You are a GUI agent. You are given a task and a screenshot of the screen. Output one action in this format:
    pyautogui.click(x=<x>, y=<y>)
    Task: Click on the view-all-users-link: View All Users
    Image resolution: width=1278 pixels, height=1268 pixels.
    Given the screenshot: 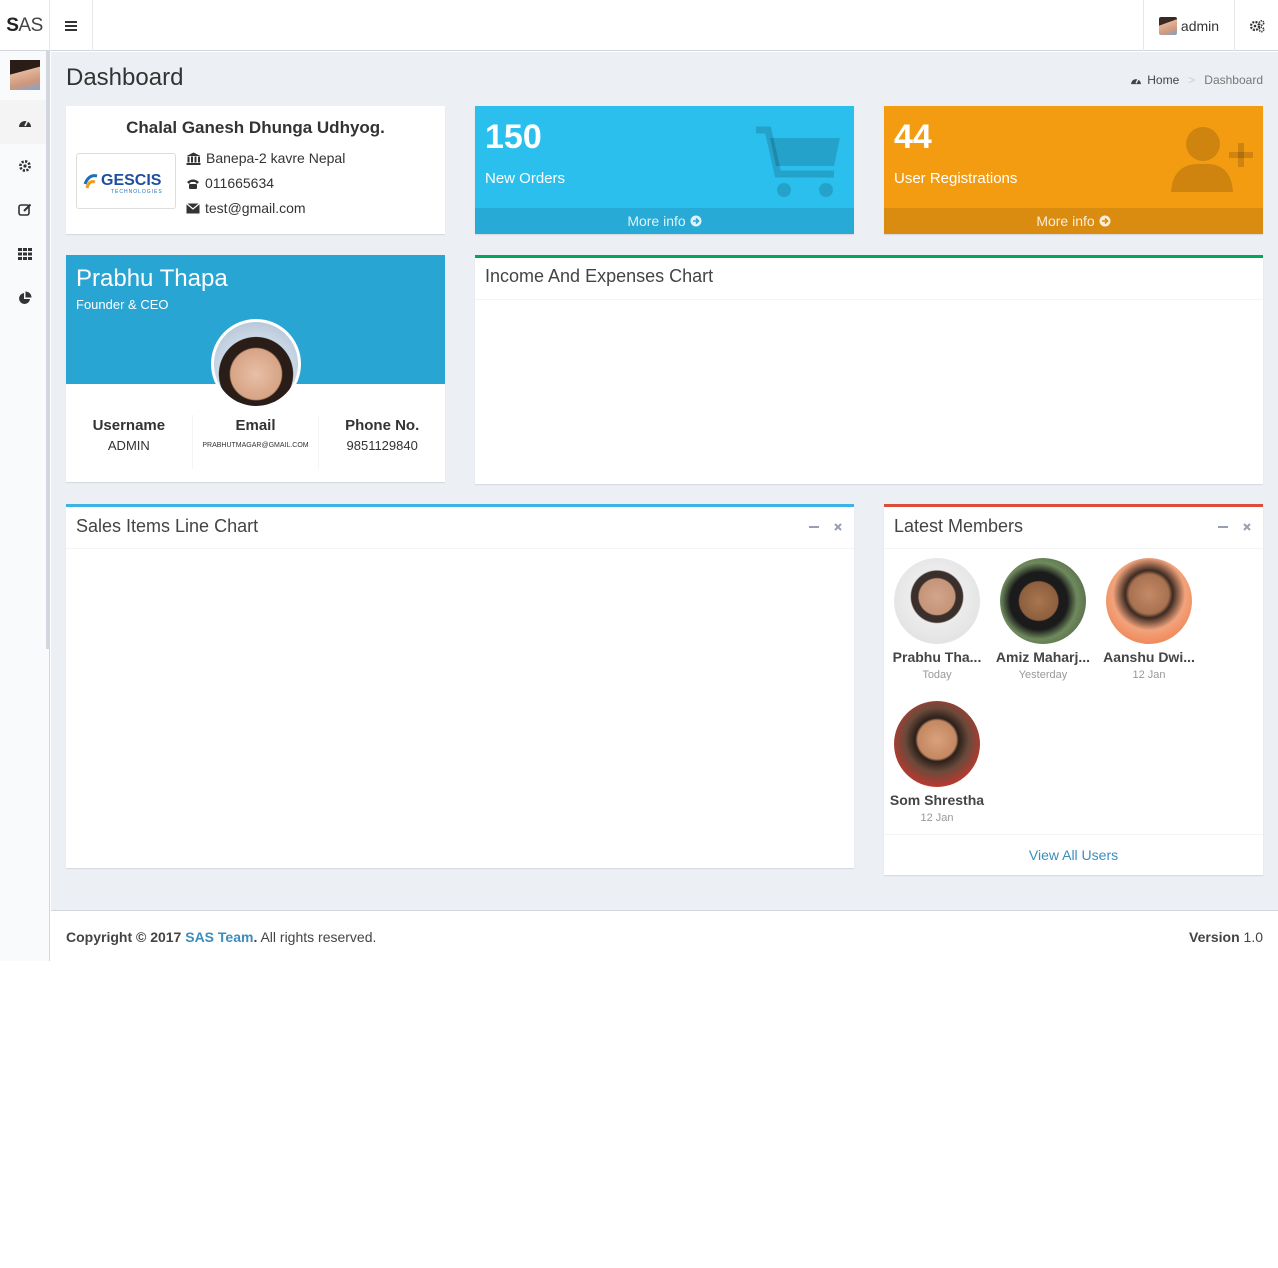 What is the action you would take?
    pyautogui.click(x=1073, y=854)
    